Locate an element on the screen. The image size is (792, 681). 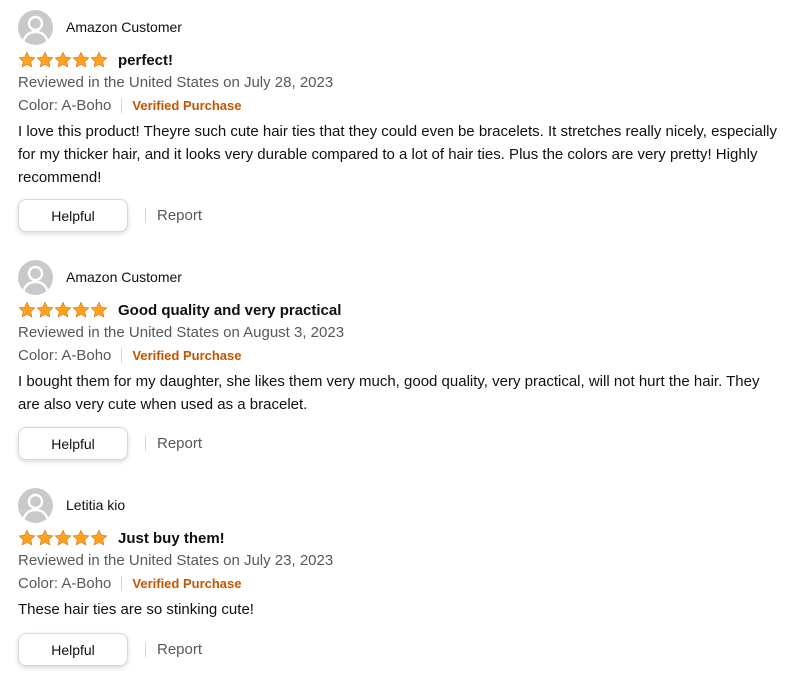
reviewer-profile: Letitia kio is located at coordinates (71, 505).